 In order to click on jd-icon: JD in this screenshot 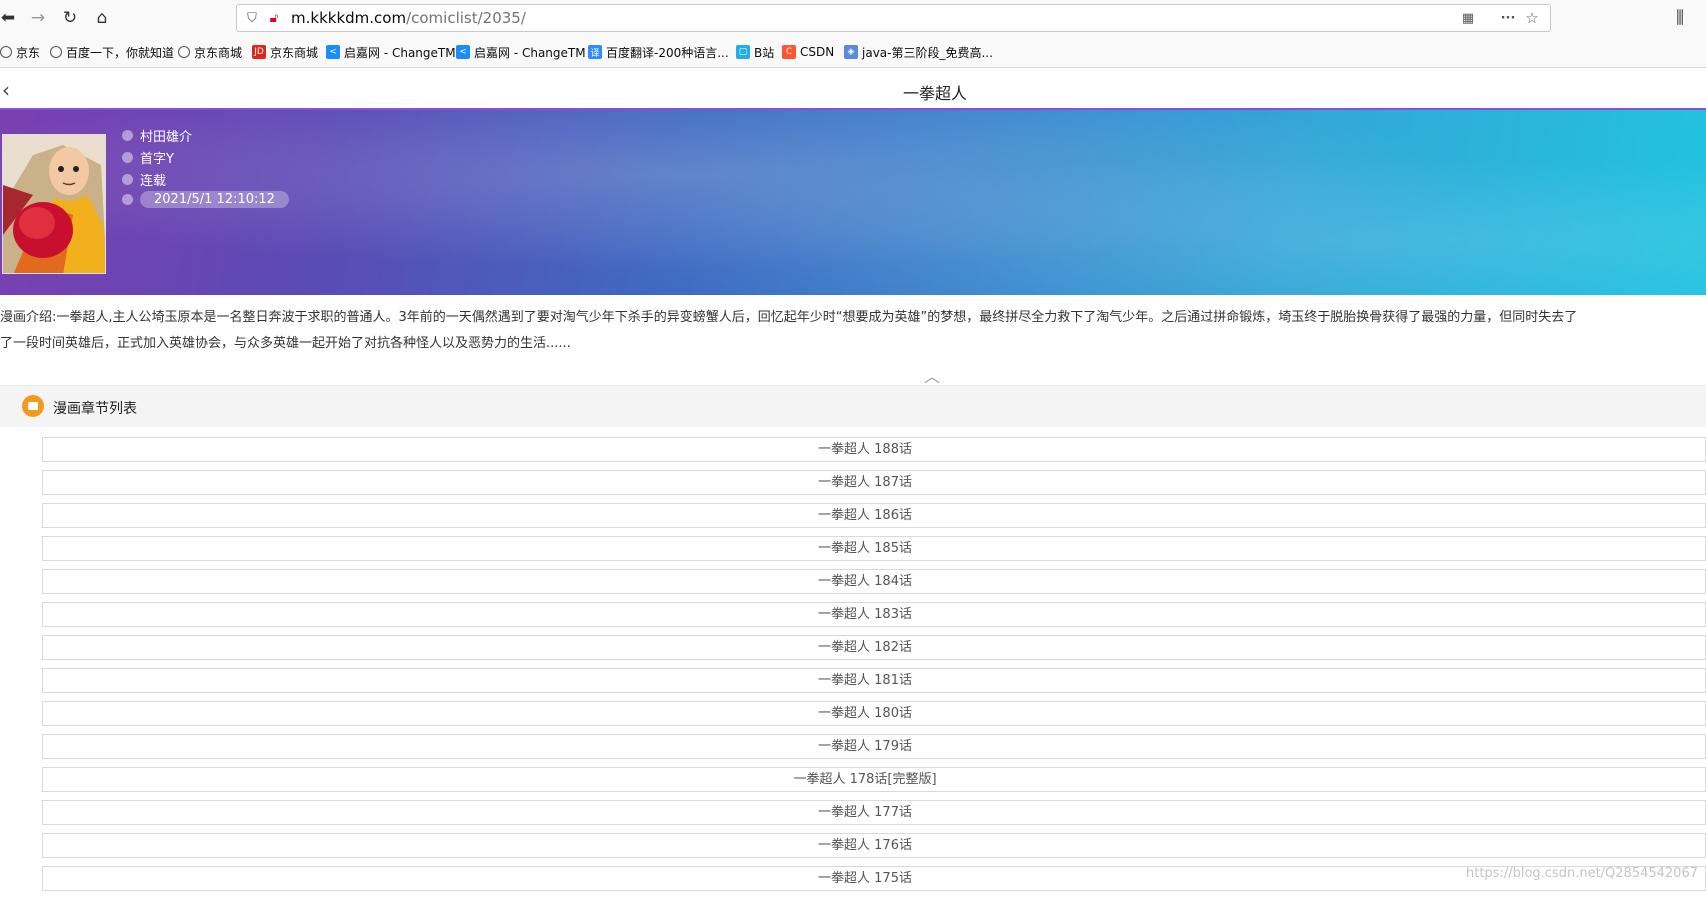, I will do `click(259, 52)`.